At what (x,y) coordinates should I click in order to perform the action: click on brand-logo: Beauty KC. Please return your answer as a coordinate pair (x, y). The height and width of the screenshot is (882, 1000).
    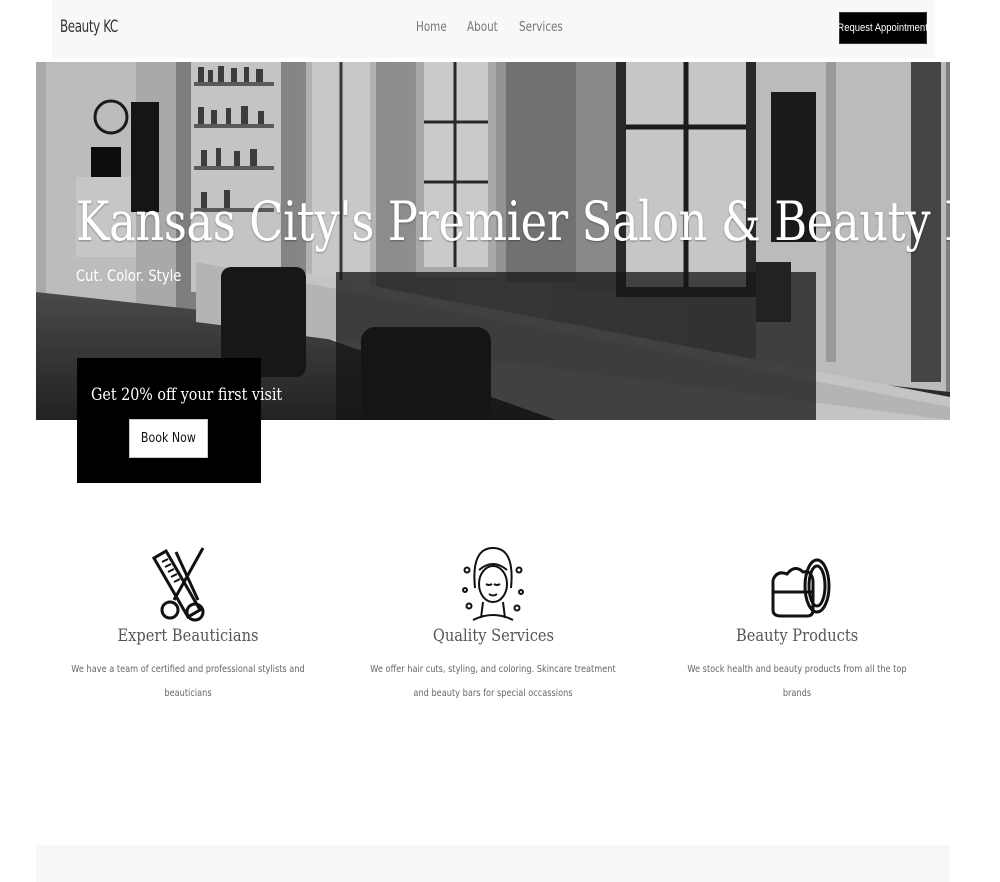
    Looking at the image, I should click on (89, 27).